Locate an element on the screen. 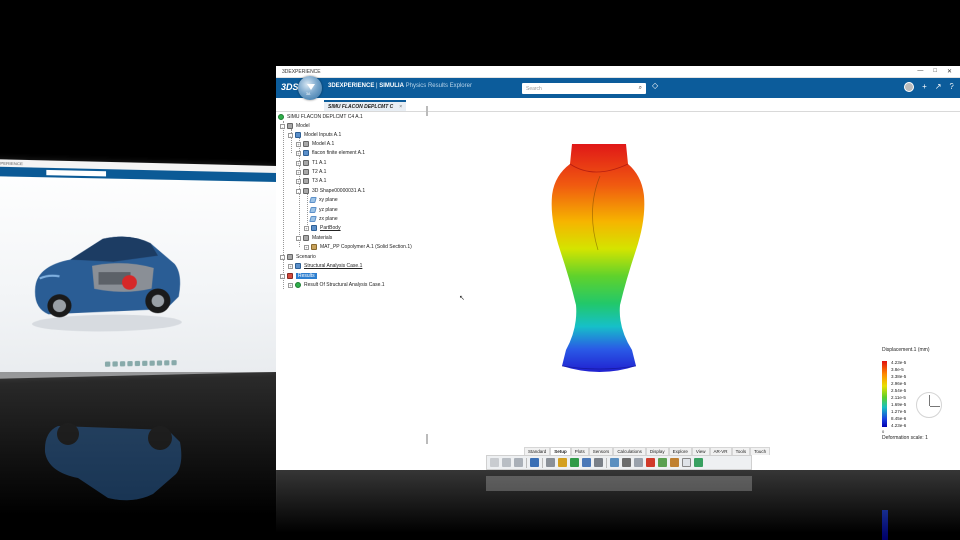 This screenshot has width=960, height=540. tree-item-yz-plane: yz plane is located at coordinates (323, 210).